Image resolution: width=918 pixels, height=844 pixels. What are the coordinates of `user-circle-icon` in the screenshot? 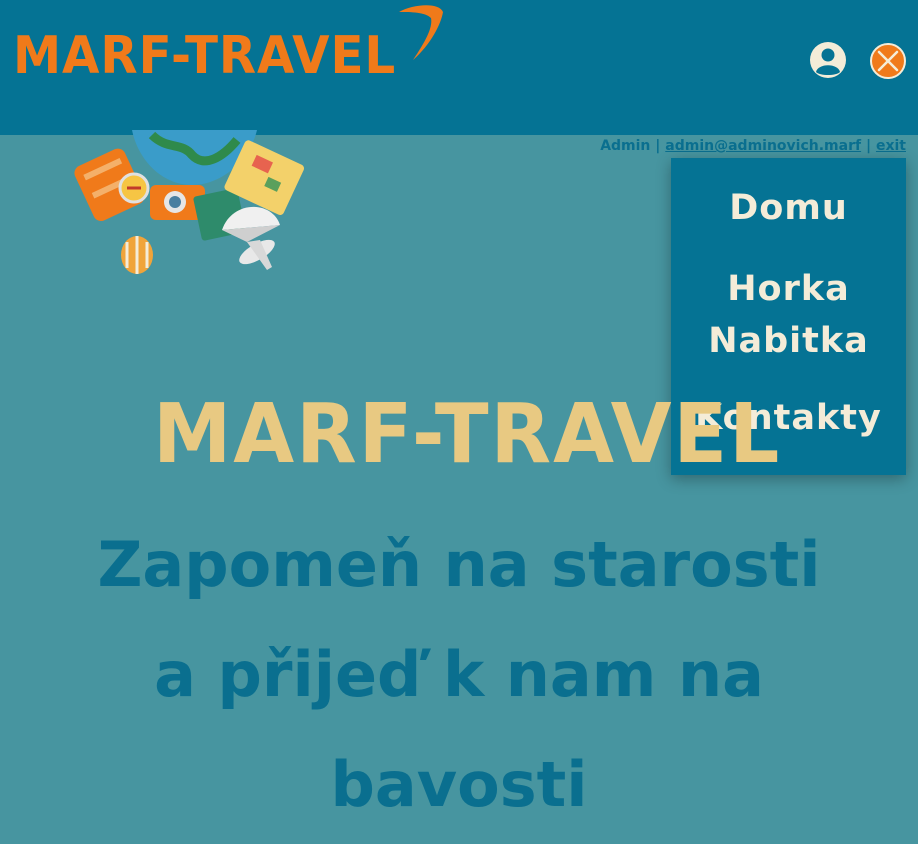 It's located at (828, 60).